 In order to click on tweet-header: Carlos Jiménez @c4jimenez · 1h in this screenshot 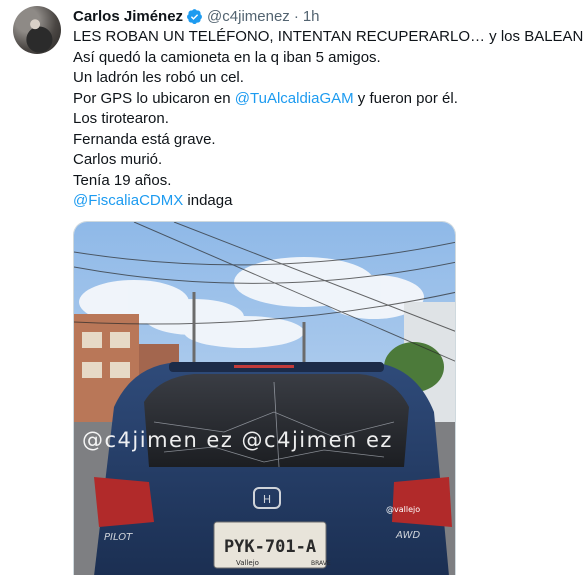, I will do `click(196, 16)`.